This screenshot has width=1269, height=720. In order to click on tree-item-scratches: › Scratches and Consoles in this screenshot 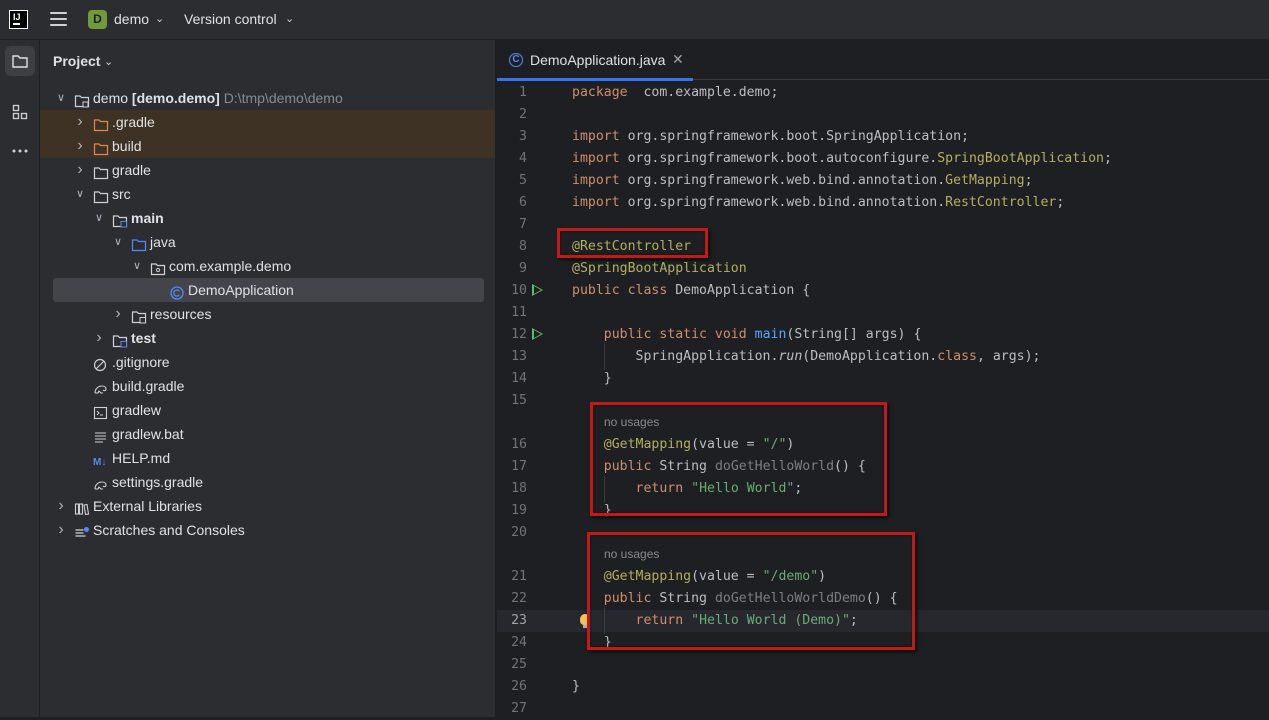, I will do `click(267, 530)`.